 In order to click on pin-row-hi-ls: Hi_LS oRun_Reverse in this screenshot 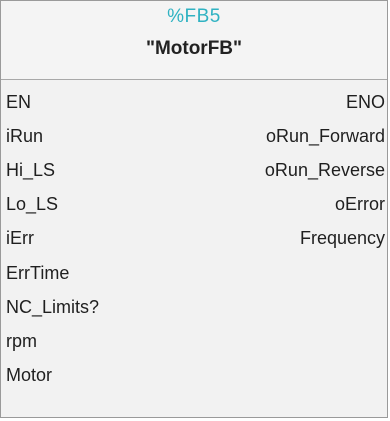, I will do `click(194, 170)`.